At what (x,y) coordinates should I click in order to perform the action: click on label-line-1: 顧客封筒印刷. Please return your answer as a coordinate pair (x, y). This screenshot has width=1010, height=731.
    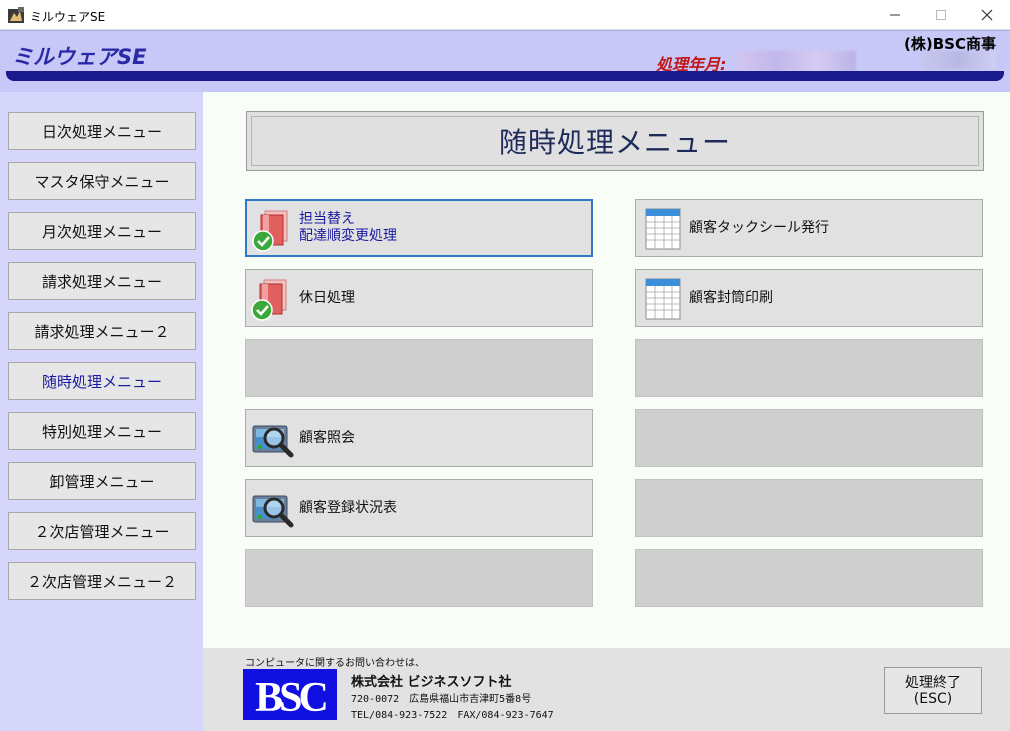
    Looking at the image, I should click on (731, 297).